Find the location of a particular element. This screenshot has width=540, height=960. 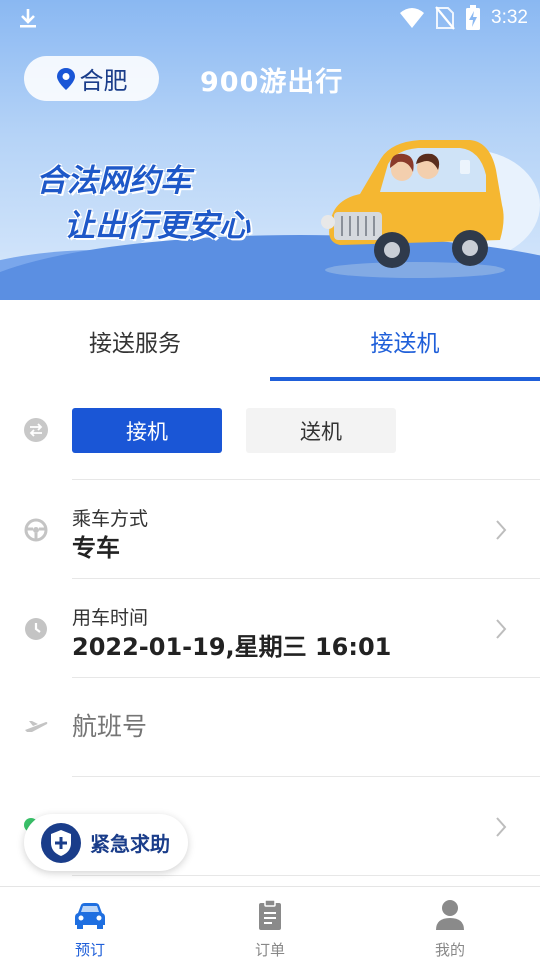

ride-time-label: 用车时间 is located at coordinates (110, 618).